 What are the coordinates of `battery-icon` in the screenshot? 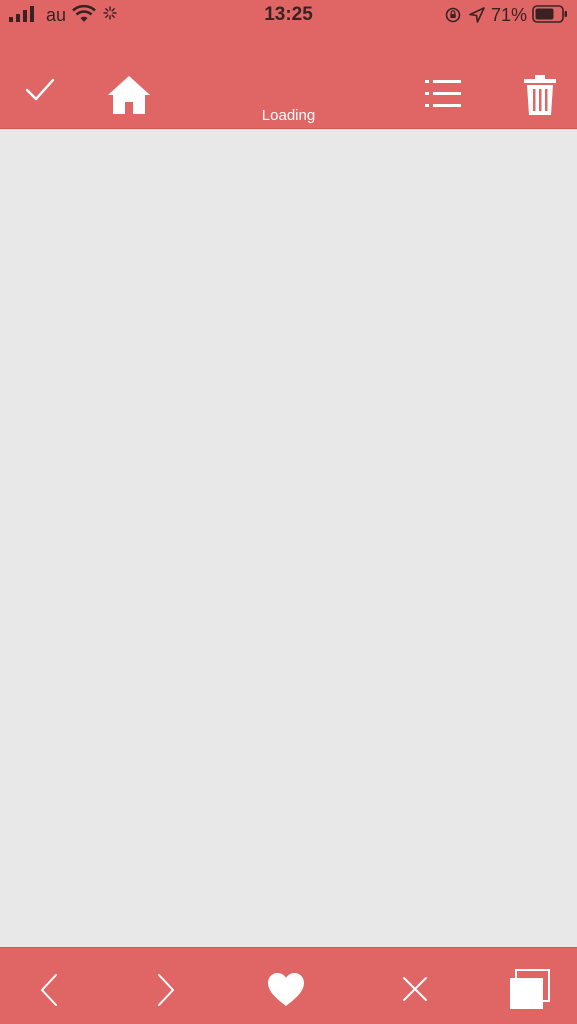 It's located at (549, 14).